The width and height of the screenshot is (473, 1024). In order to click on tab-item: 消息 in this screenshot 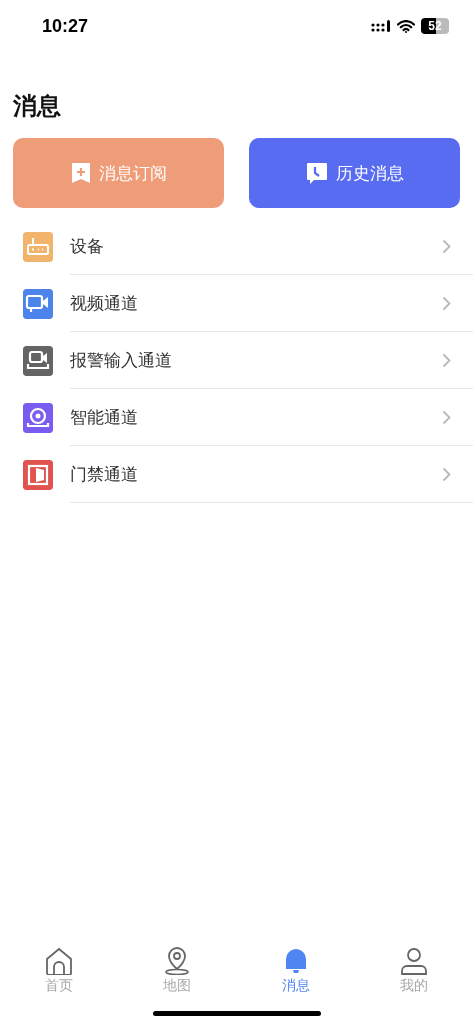, I will do `click(295, 971)`.